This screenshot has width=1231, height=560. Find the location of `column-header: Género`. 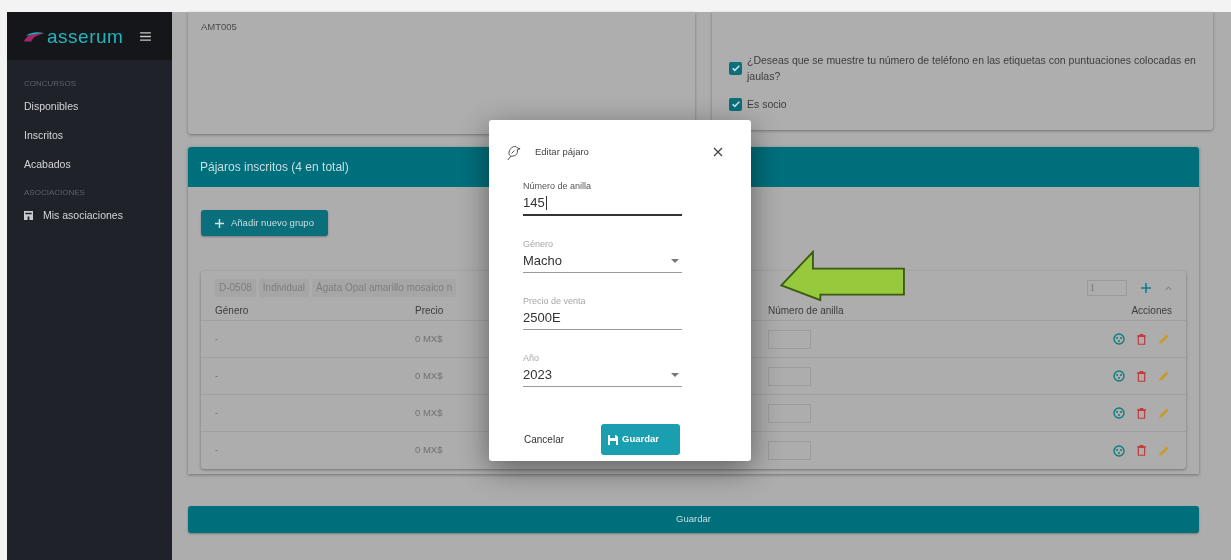

column-header: Género is located at coordinates (232, 310).